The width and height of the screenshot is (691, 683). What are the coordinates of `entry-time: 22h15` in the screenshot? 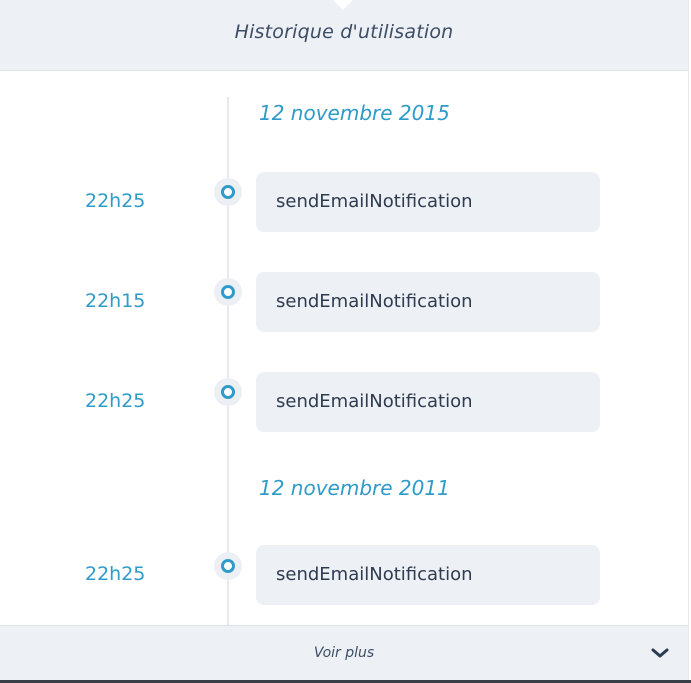 It's located at (115, 301).